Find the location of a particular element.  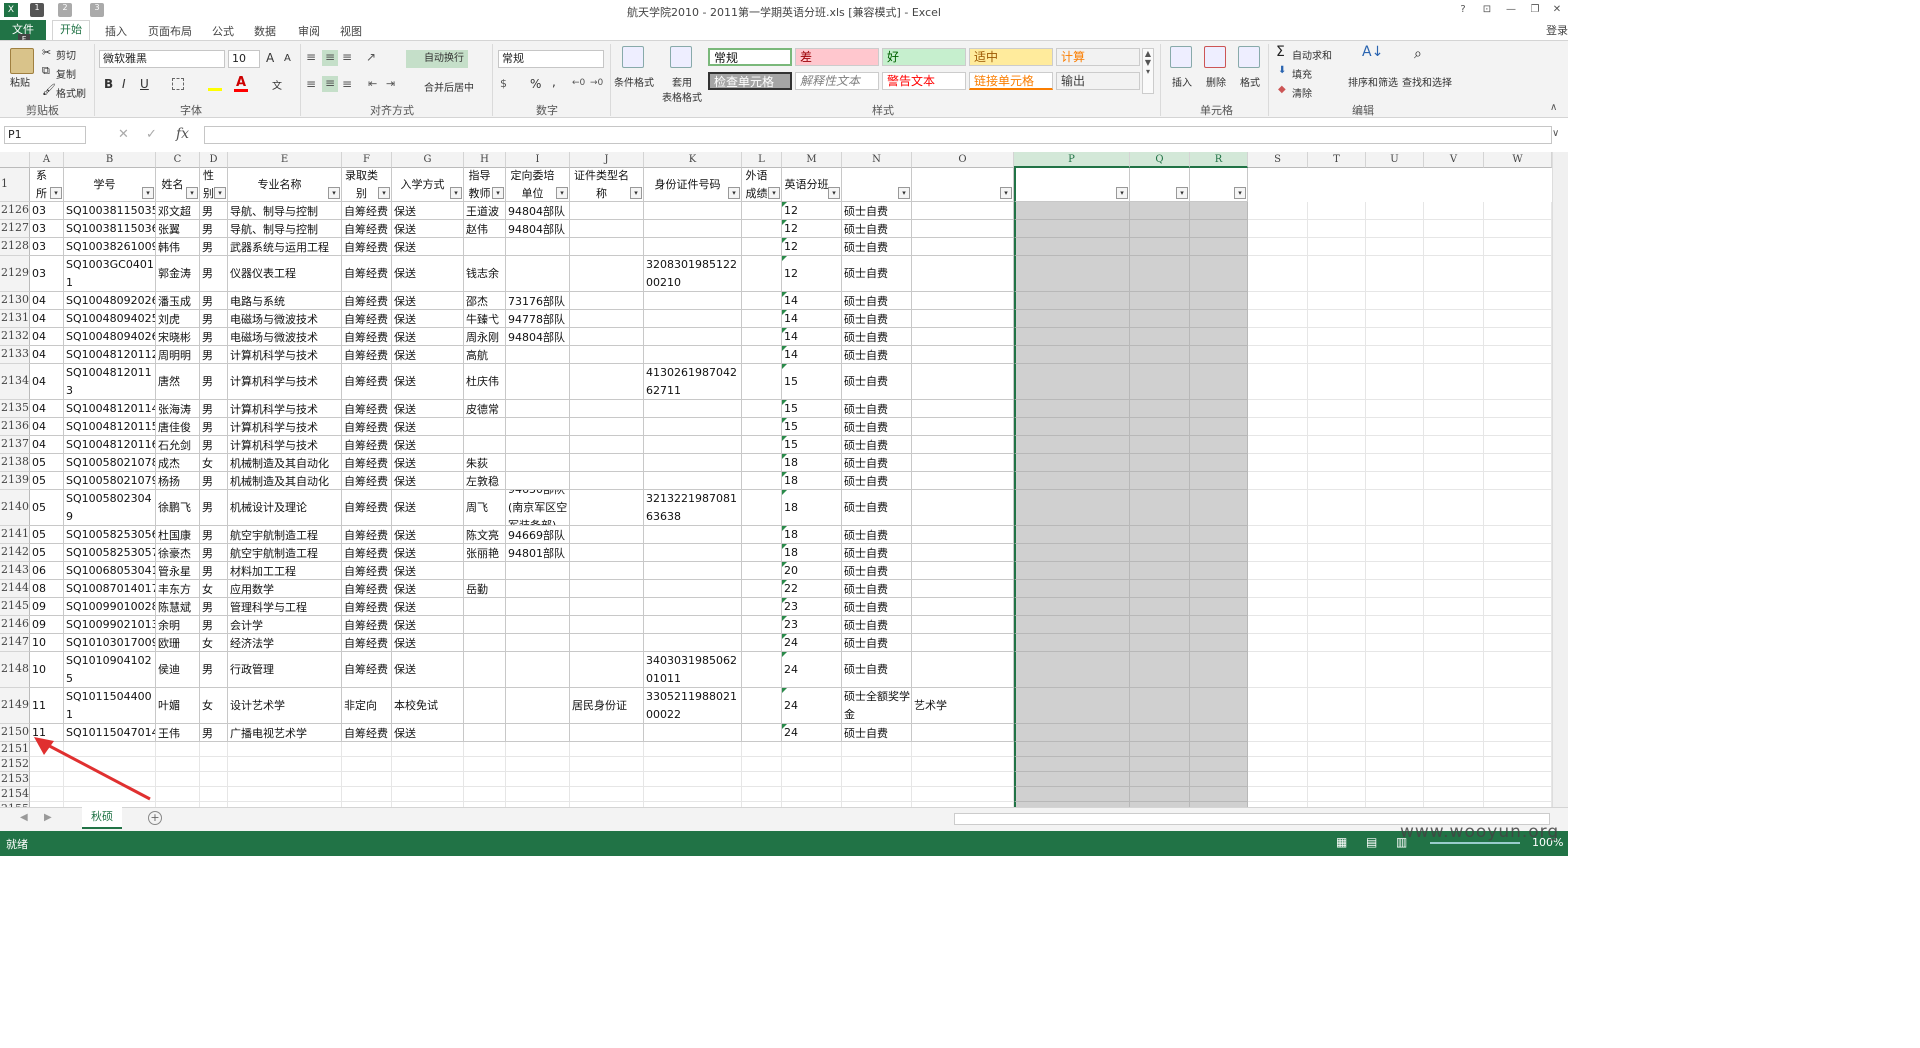

data-cell-C: 石允剑 is located at coordinates (178, 445).